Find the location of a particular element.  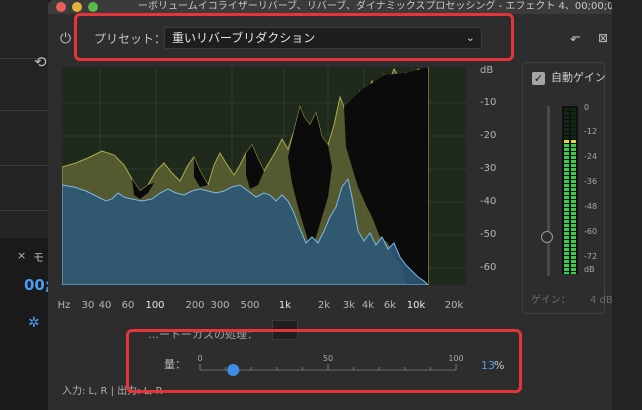

hz-tick: 4k is located at coordinates (368, 305).